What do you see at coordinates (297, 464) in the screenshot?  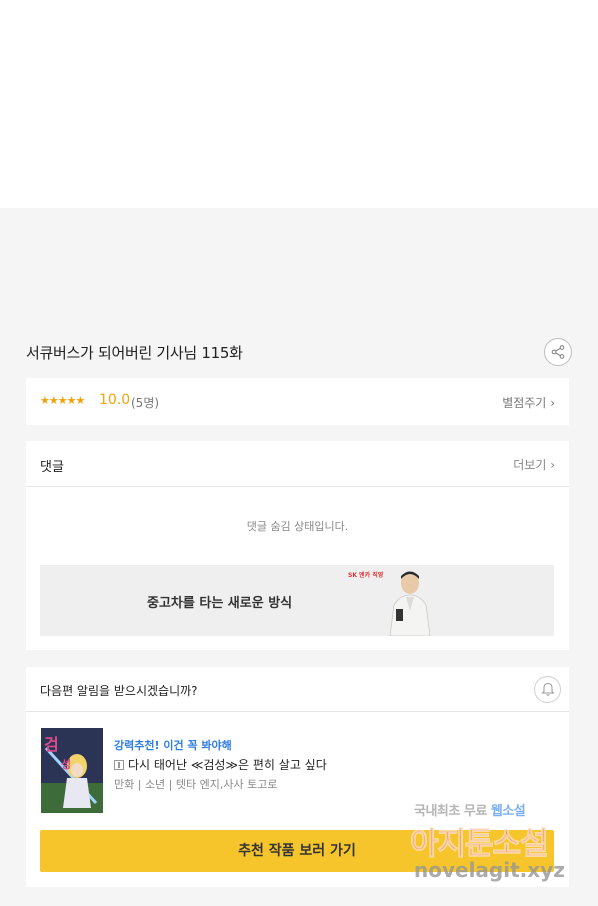 I see `comment-header: 댓글 더보기 ›` at bounding box center [297, 464].